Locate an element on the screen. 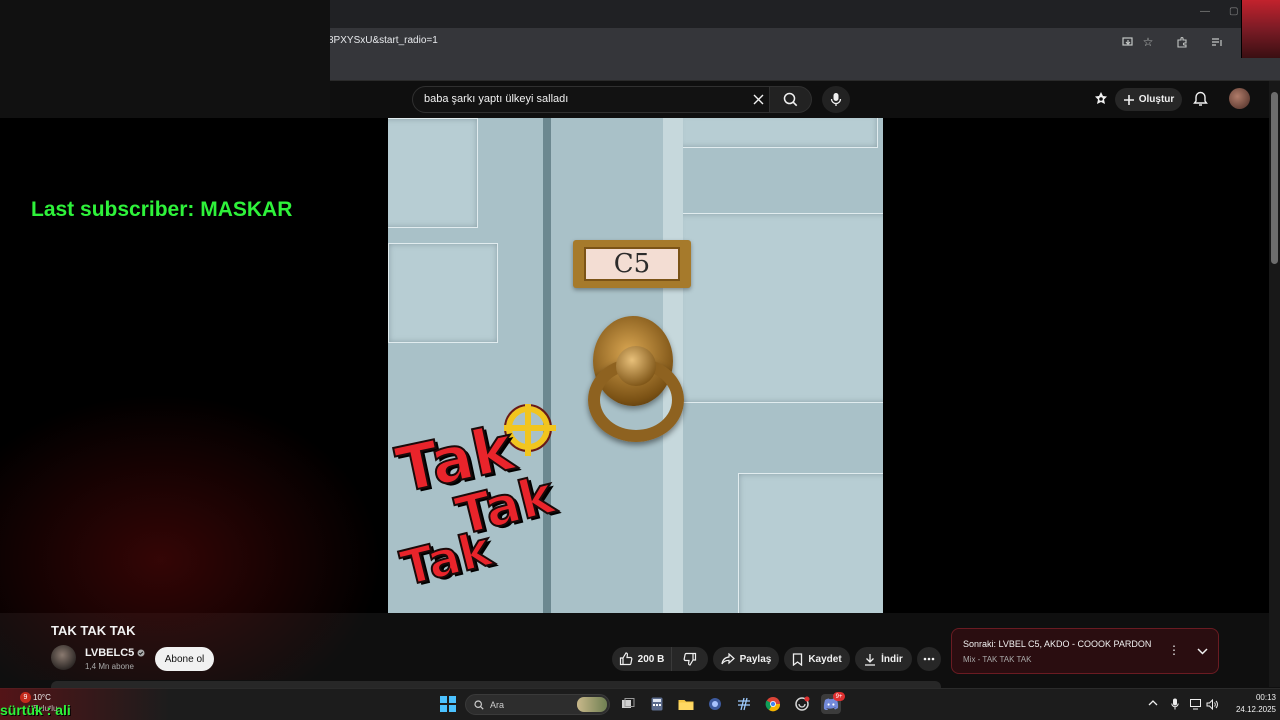 This screenshot has height=720, width=1280. share-button: Paylaş is located at coordinates (746, 659).